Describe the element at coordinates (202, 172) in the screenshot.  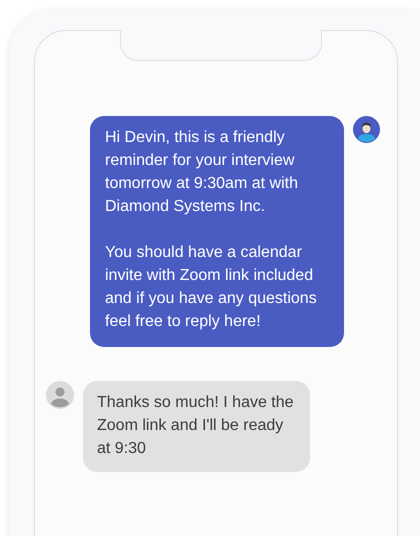
I see `message-text: Hi Devin, this is a friendly reminder for your interview tomorrow at 9:30am at with Diamond Systems Inc.` at that location.